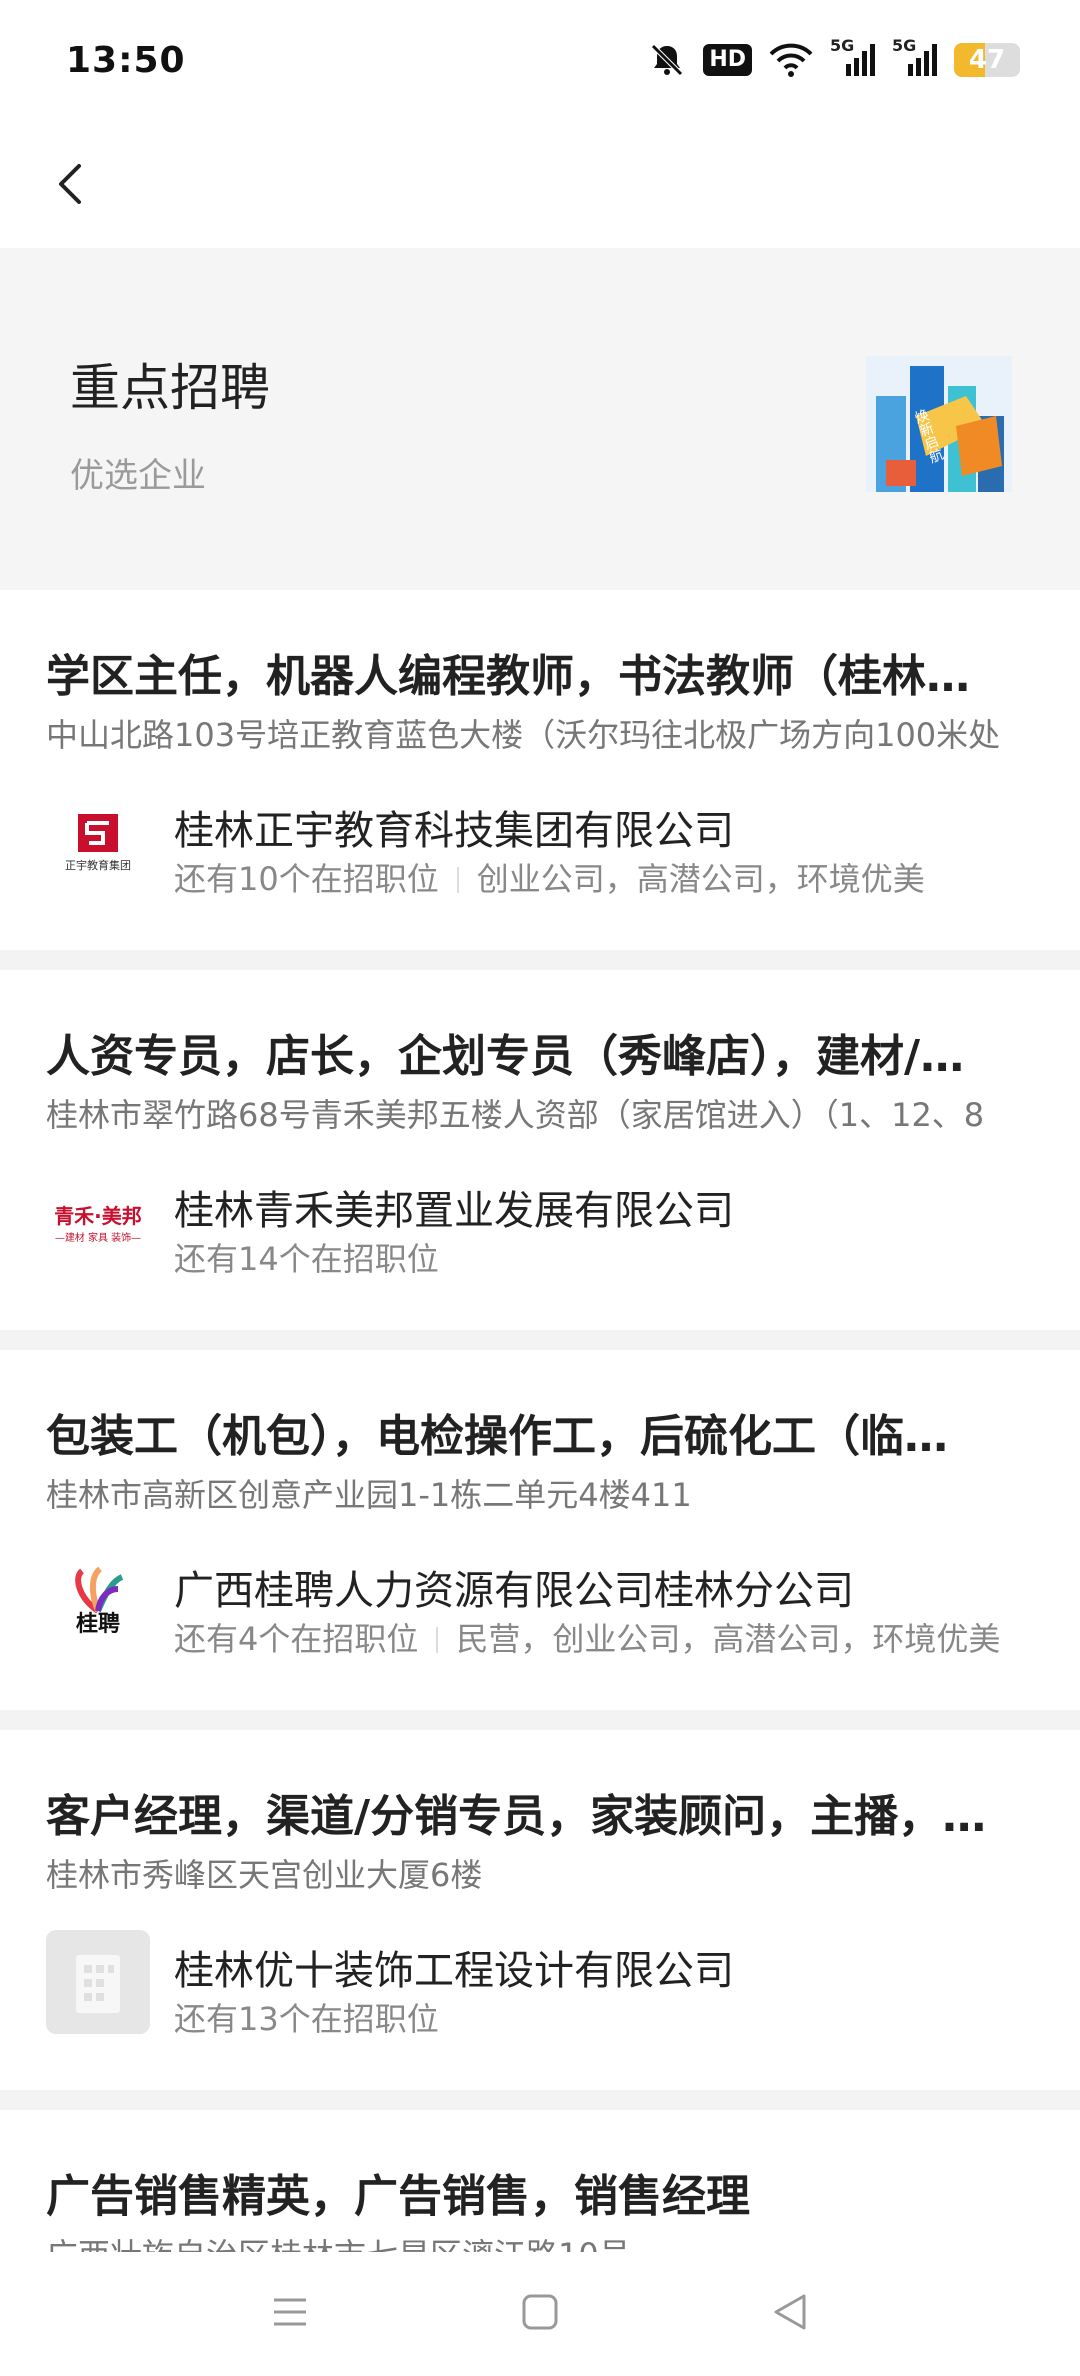  I want to click on company-name: 广西桂聘人力资源有限公司桂林分公司, so click(514, 1591).